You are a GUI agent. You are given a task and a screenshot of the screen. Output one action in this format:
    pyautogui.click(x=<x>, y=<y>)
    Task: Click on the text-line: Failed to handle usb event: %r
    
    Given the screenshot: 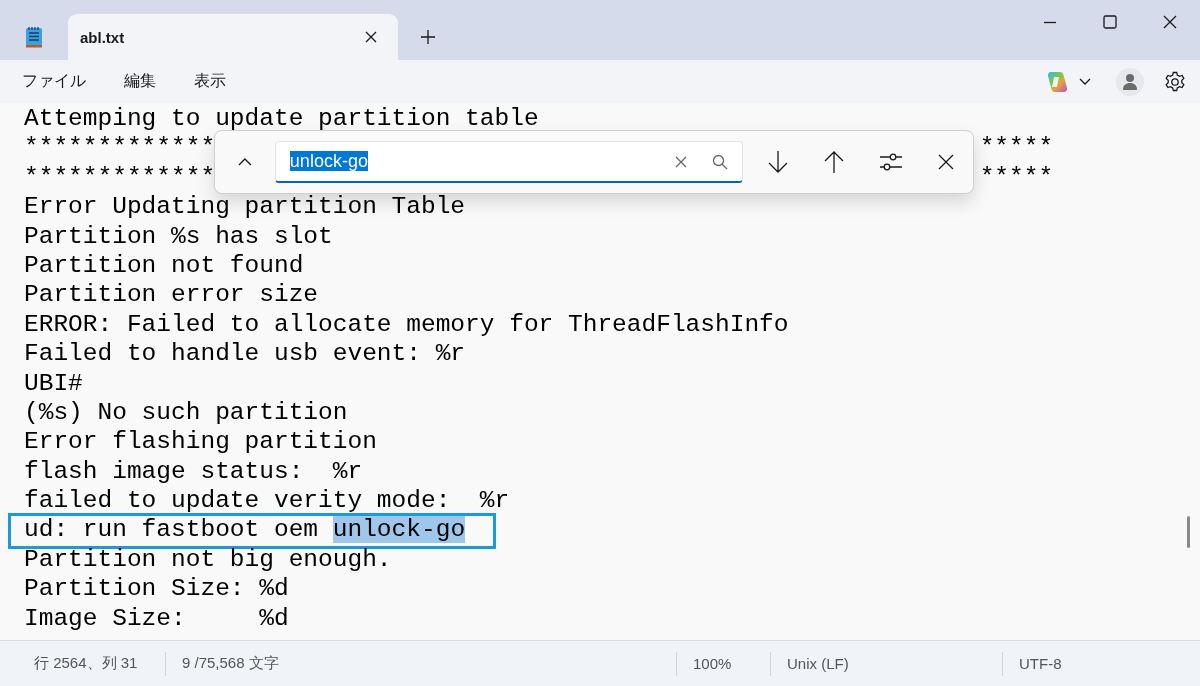 What is the action you would take?
    pyautogui.click(x=245, y=354)
    